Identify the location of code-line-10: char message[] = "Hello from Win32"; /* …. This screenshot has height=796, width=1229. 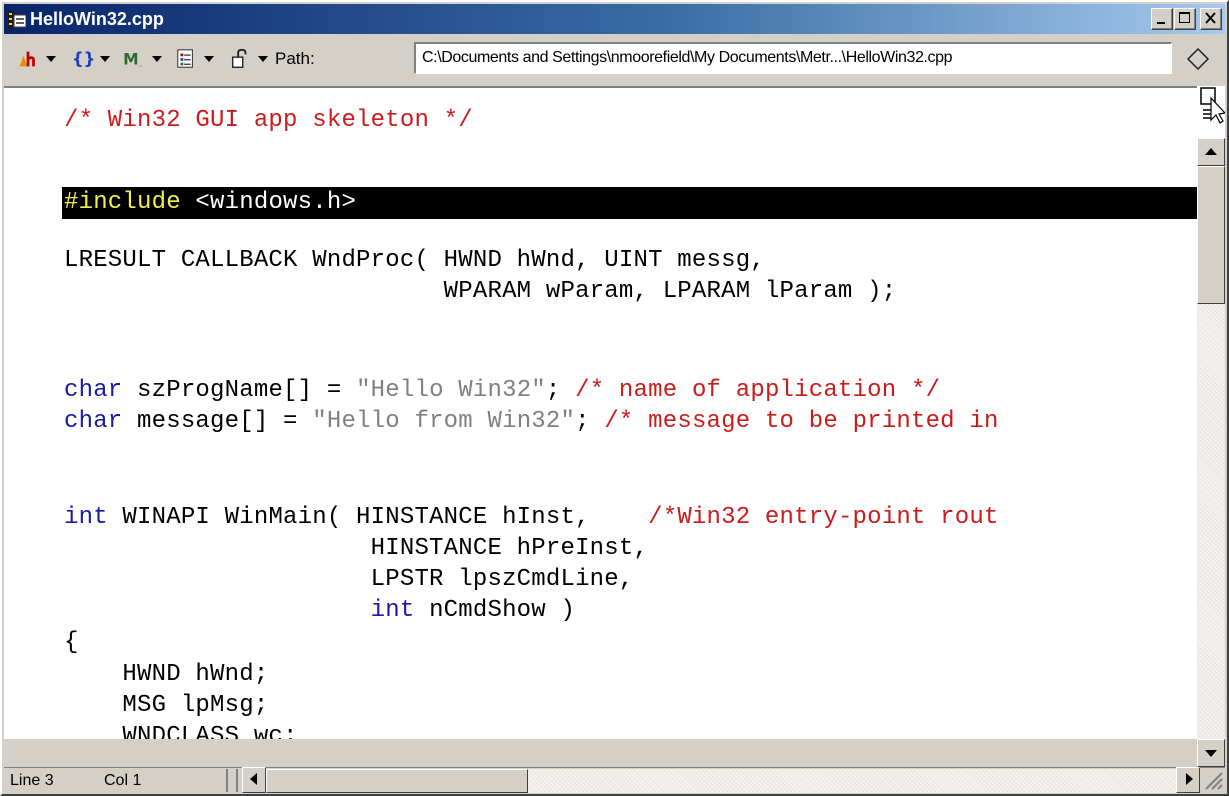
(531, 421).